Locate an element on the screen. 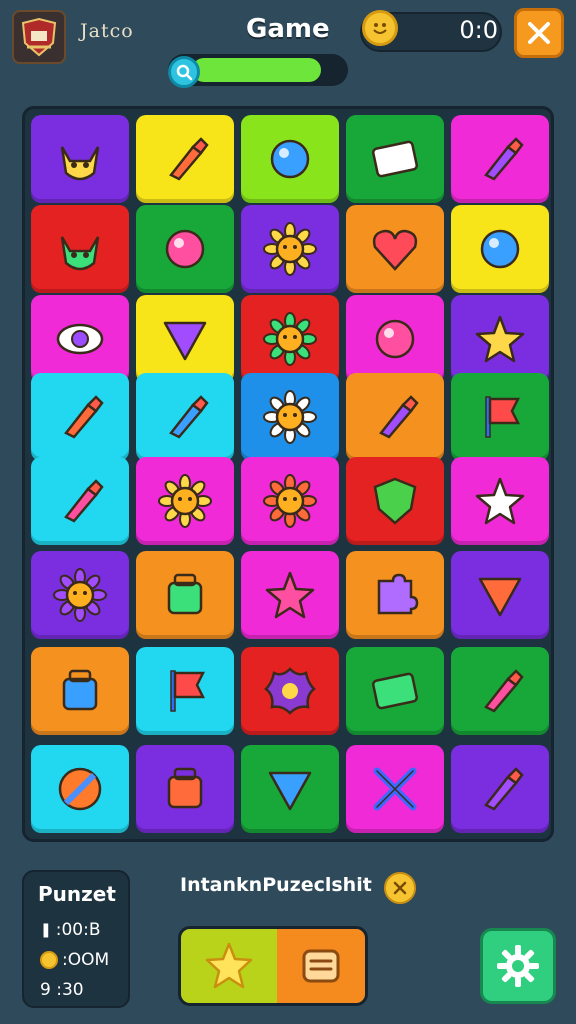 The image size is (576, 1024). basket-icon is located at coordinates (80, 690).